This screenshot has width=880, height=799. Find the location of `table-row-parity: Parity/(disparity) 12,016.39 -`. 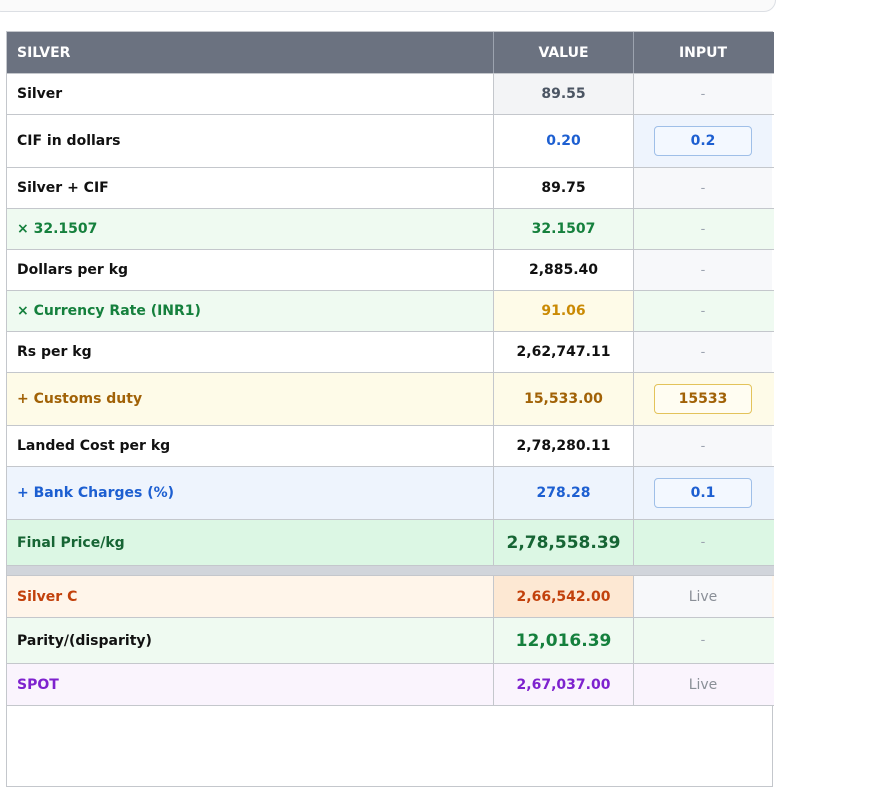

table-row-parity: Parity/(disparity) 12,016.39 - is located at coordinates (390, 641).